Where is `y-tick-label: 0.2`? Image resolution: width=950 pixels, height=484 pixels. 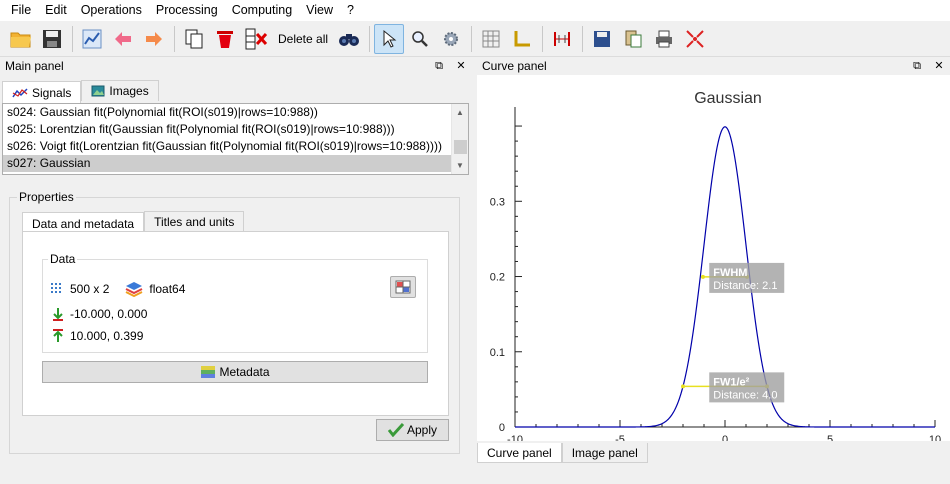 y-tick-label: 0.2 is located at coordinates (497, 278).